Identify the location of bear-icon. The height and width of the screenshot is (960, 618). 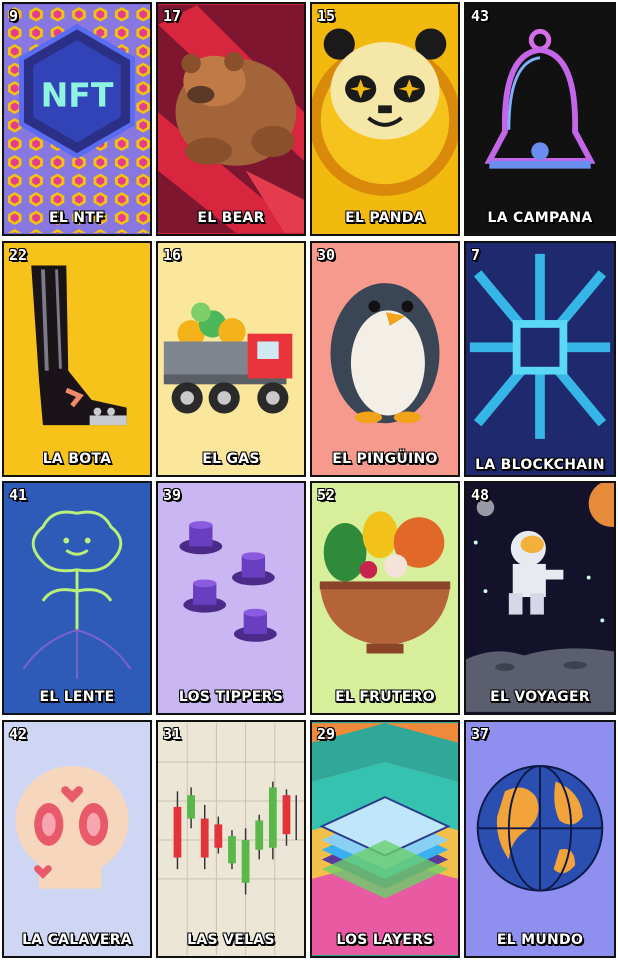
(231, 119).